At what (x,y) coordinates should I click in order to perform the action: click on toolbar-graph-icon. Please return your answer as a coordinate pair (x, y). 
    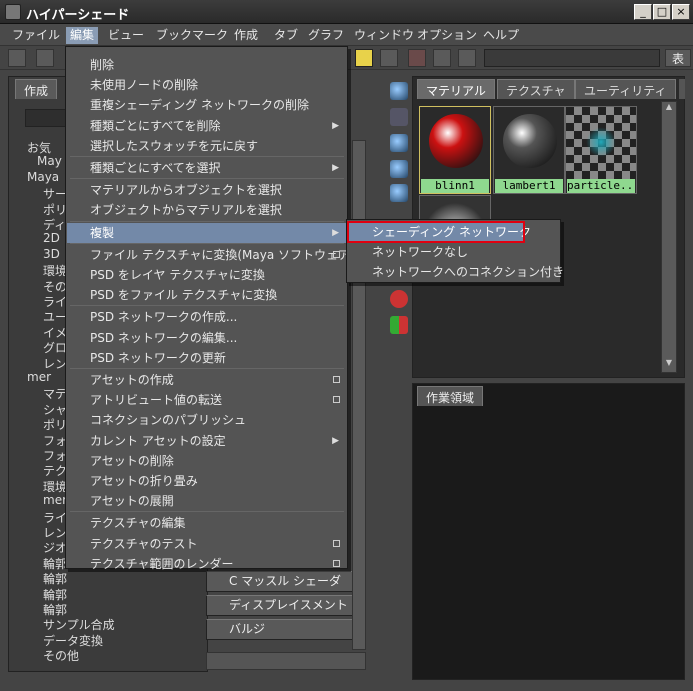
    Looking at the image, I should click on (364, 58).